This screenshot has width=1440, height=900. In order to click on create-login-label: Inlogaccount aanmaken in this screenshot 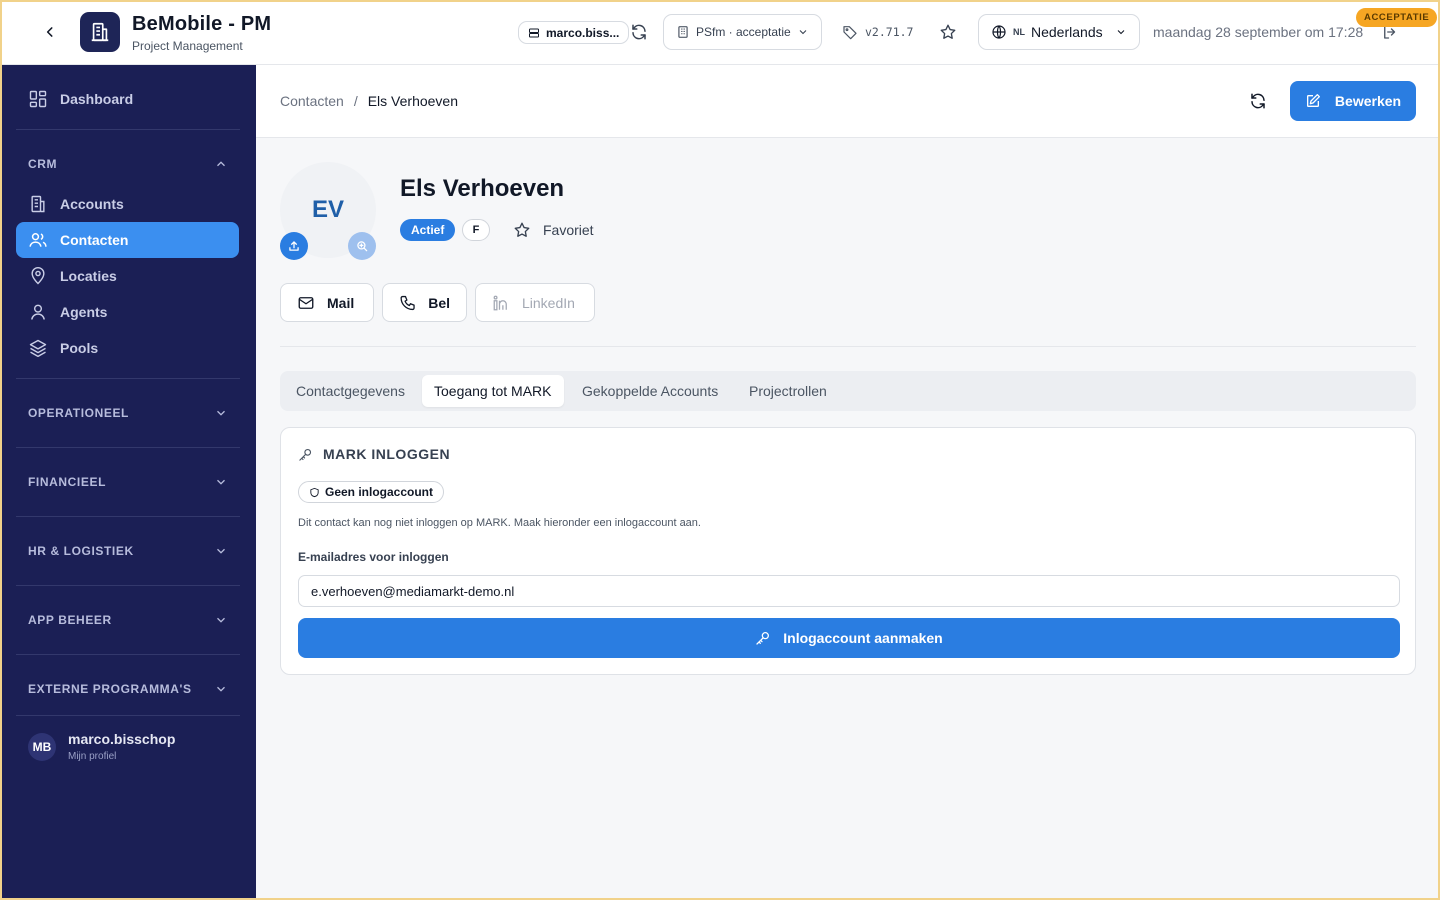, I will do `click(863, 638)`.